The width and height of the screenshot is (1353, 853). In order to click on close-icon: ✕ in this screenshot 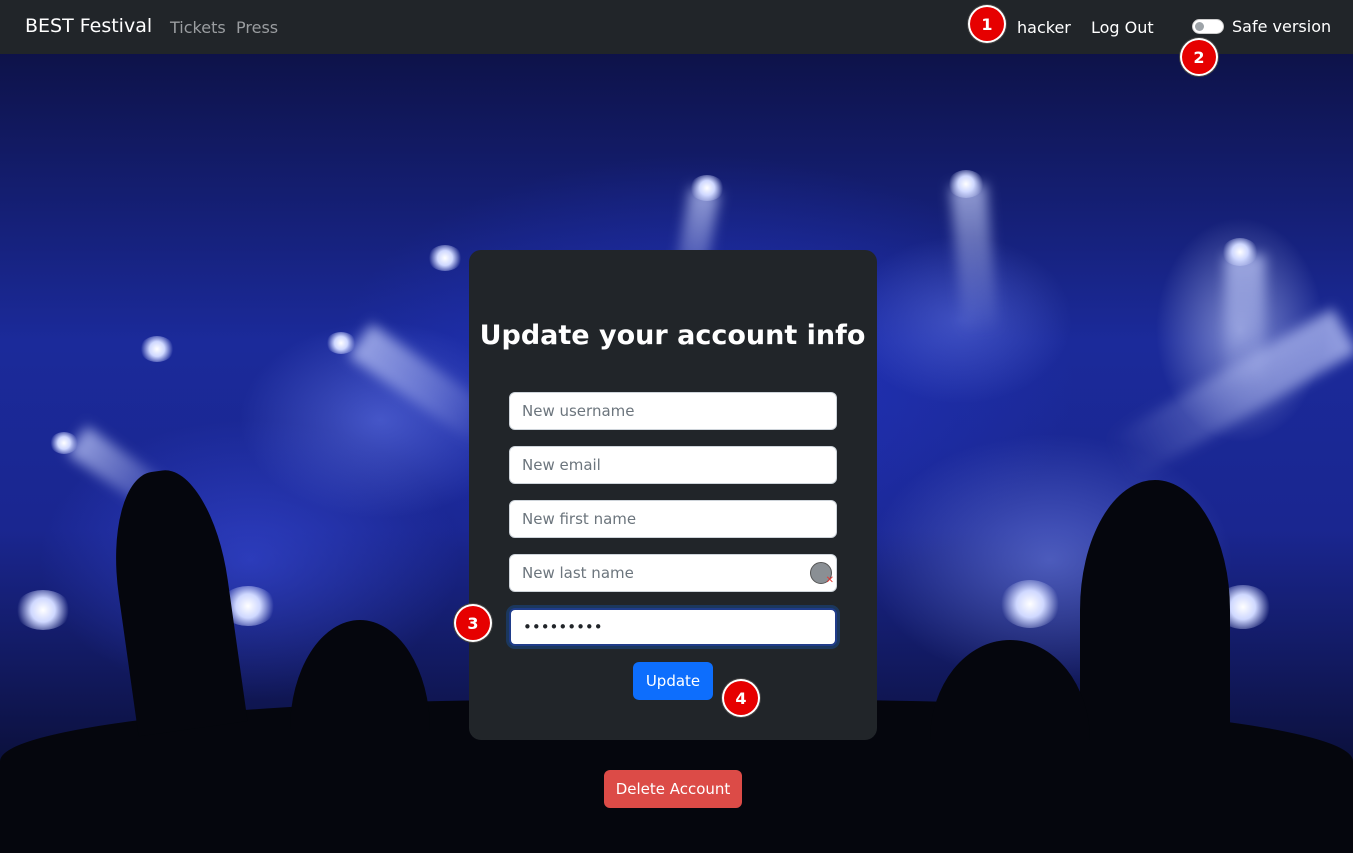, I will do `click(829, 580)`.